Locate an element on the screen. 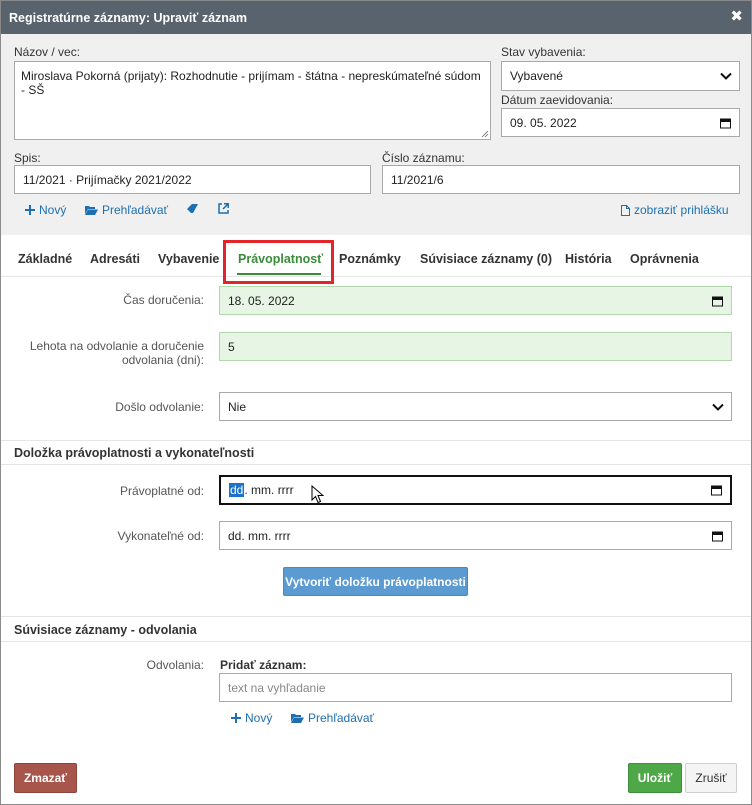 Image resolution: width=752 pixels, height=805 pixels. tab-historia: História is located at coordinates (588, 259).